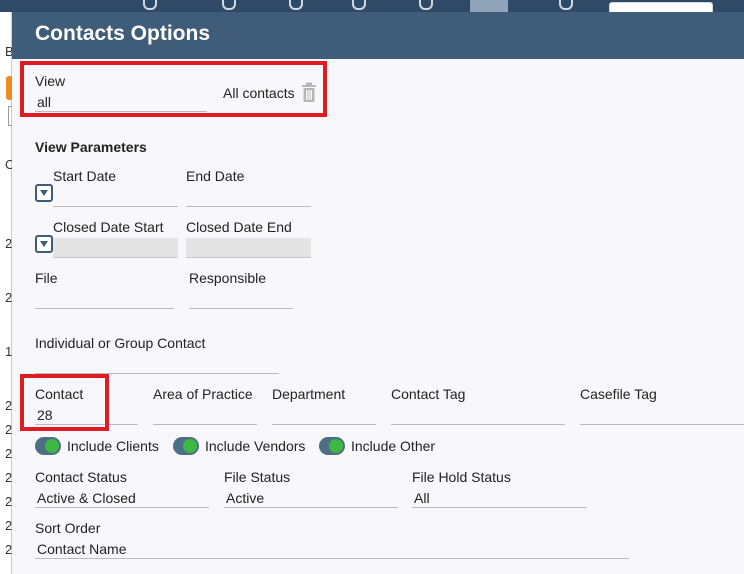 The image size is (744, 574). What do you see at coordinates (7, 293) in the screenshot?
I see `background-sidebar: B C 2 2 1 2 2 2 2 2 2 2` at bounding box center [7, 293].